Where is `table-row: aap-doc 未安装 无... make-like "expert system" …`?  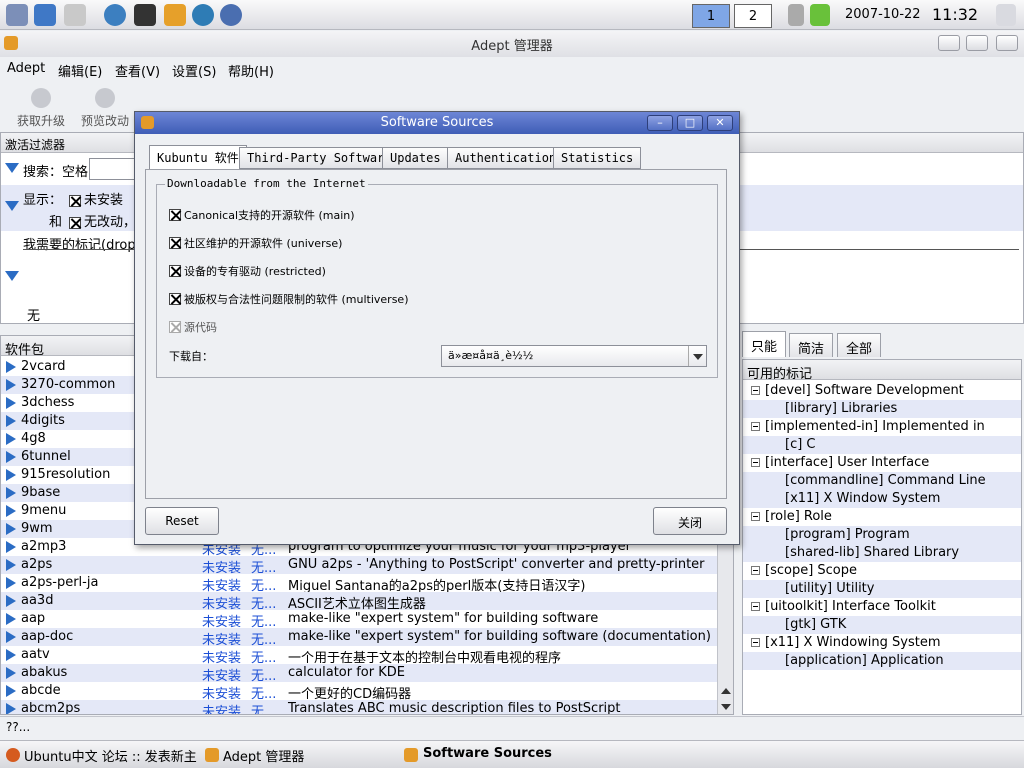 table-row: aap-doc 未安装 无... make-like "expert system" … is located at coordinates (359, 638).